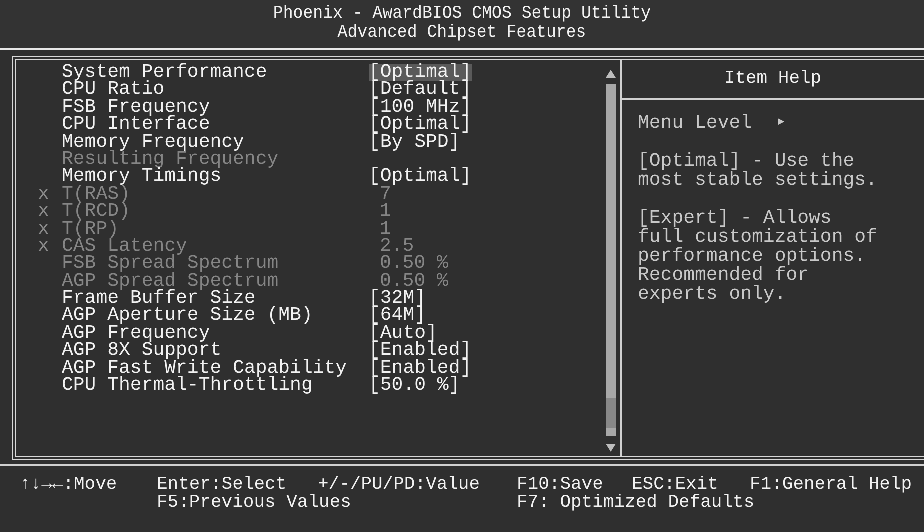  I want to click on setting-label: T(RP), so click(91, 229).